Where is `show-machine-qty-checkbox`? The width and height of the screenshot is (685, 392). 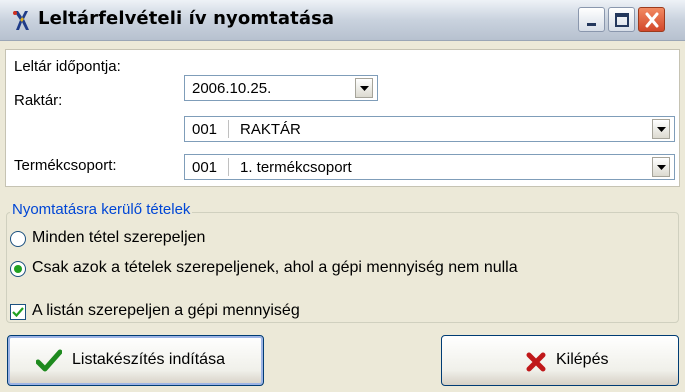 show-machine-qty-checkbox is located at coordinates (18, 312).